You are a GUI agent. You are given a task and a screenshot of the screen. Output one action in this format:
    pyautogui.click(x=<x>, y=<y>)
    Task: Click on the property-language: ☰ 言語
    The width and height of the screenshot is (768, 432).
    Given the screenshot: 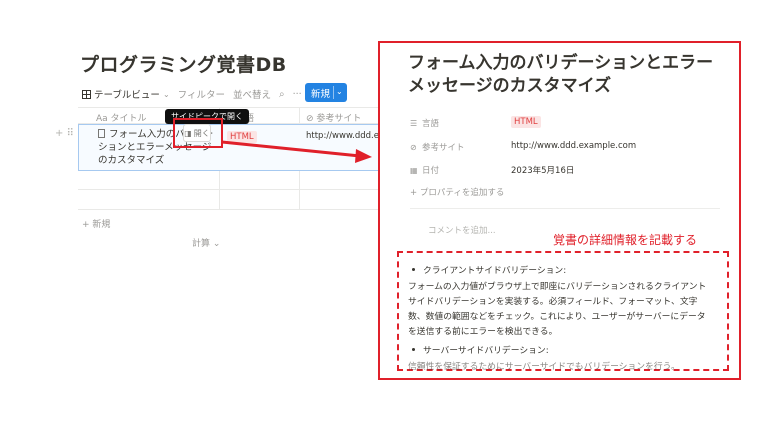 What is the action you would take?
    pyautogui.click(x=425, y=123)
    